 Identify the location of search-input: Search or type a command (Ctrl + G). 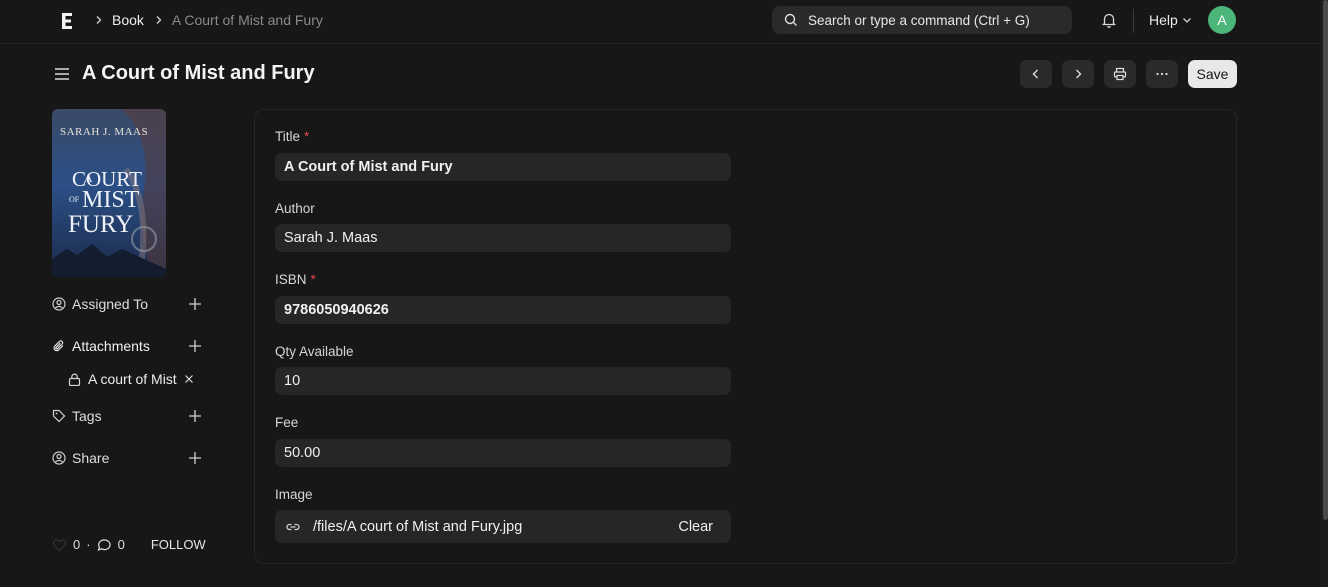
(922, 20).